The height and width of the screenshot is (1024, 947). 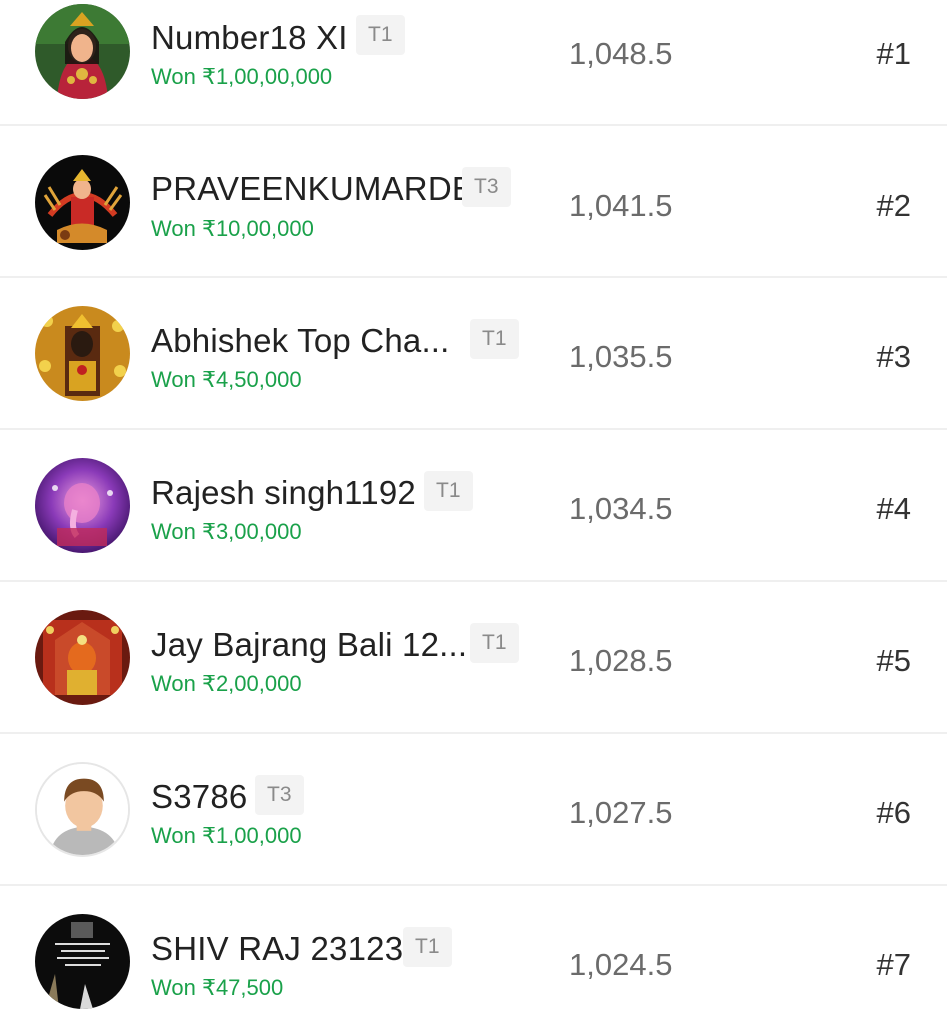 What do you see at coordinates (82, 353) in the screenshot?
I see `deity-photo-avatar` at bounding box center [82, 353].